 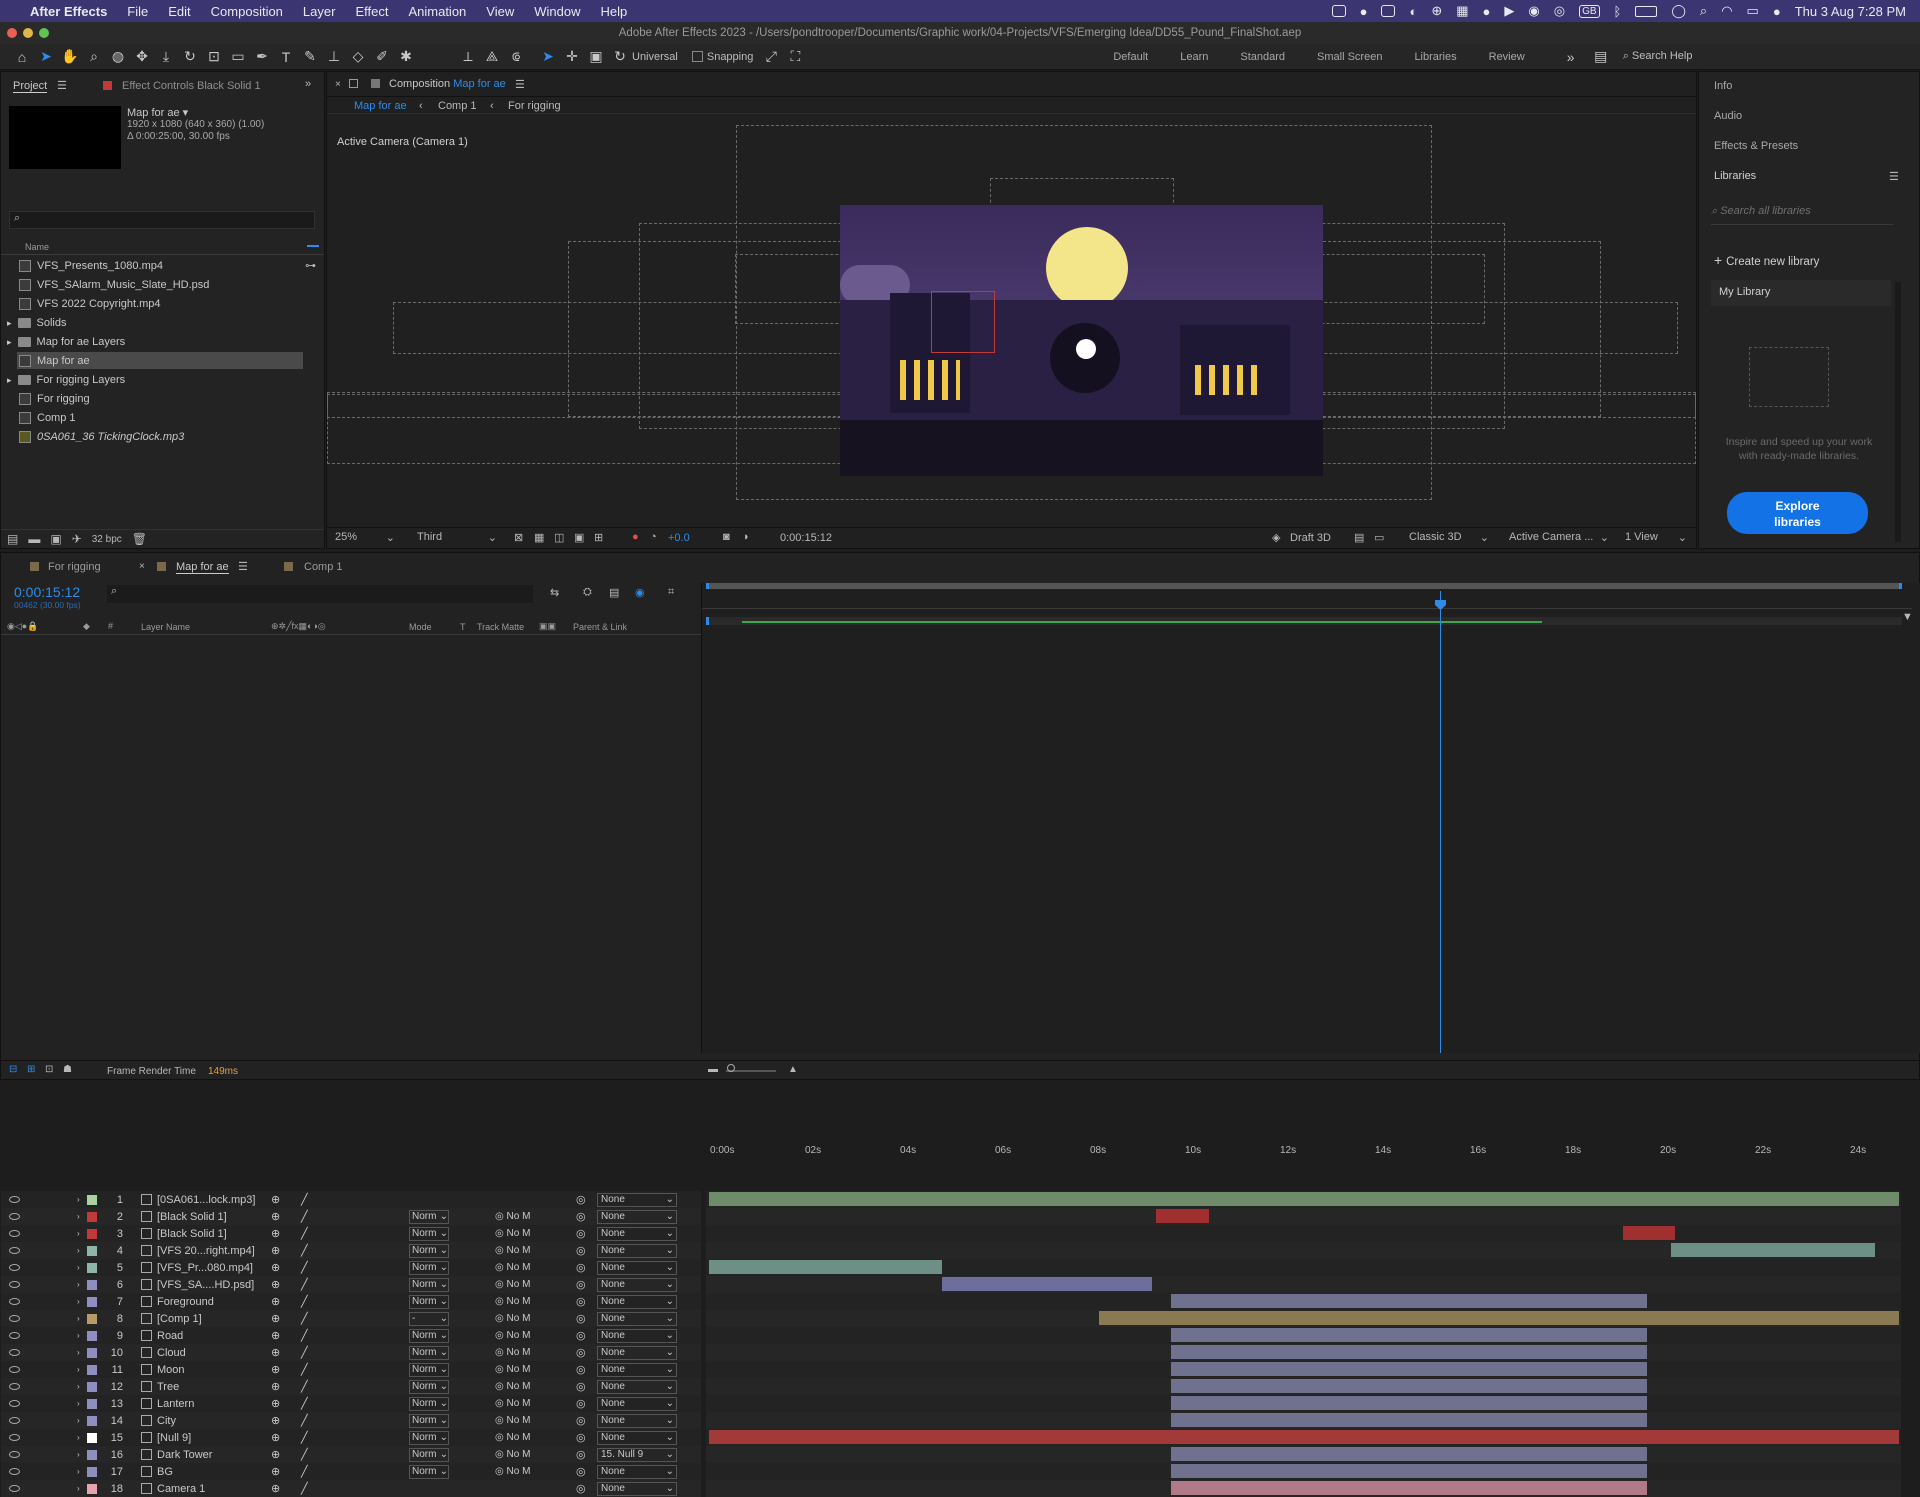 What do you see at coordinates (351, 1420) in the screenshot?
I see `layer-row: › 14 City ⊕ ╱ Norm ⌄ ◎ No M ◎ None ⌄` at bounding box center [351, 1420].